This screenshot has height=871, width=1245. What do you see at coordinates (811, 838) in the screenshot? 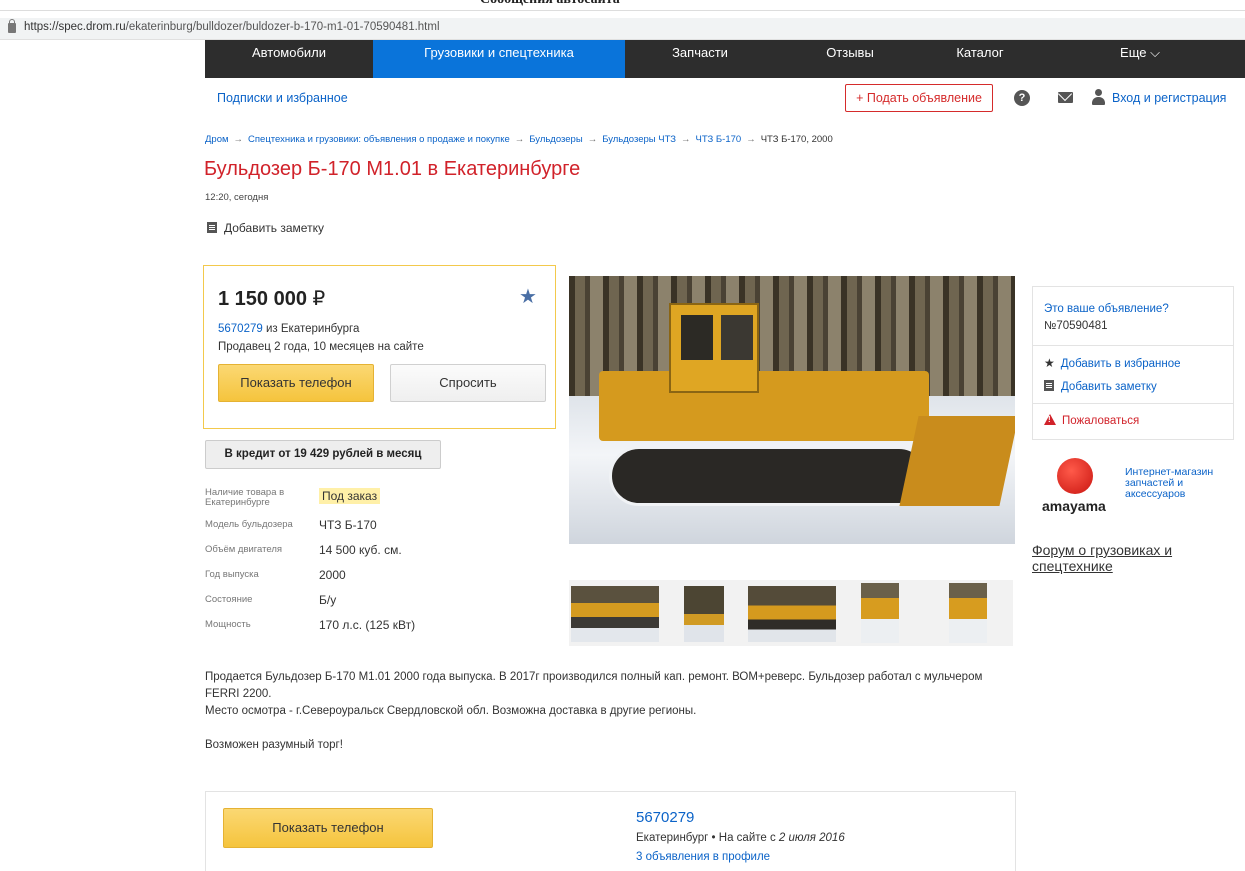
I see `on-site-date: 2 июля 2016` at bounding box center [811, 838].